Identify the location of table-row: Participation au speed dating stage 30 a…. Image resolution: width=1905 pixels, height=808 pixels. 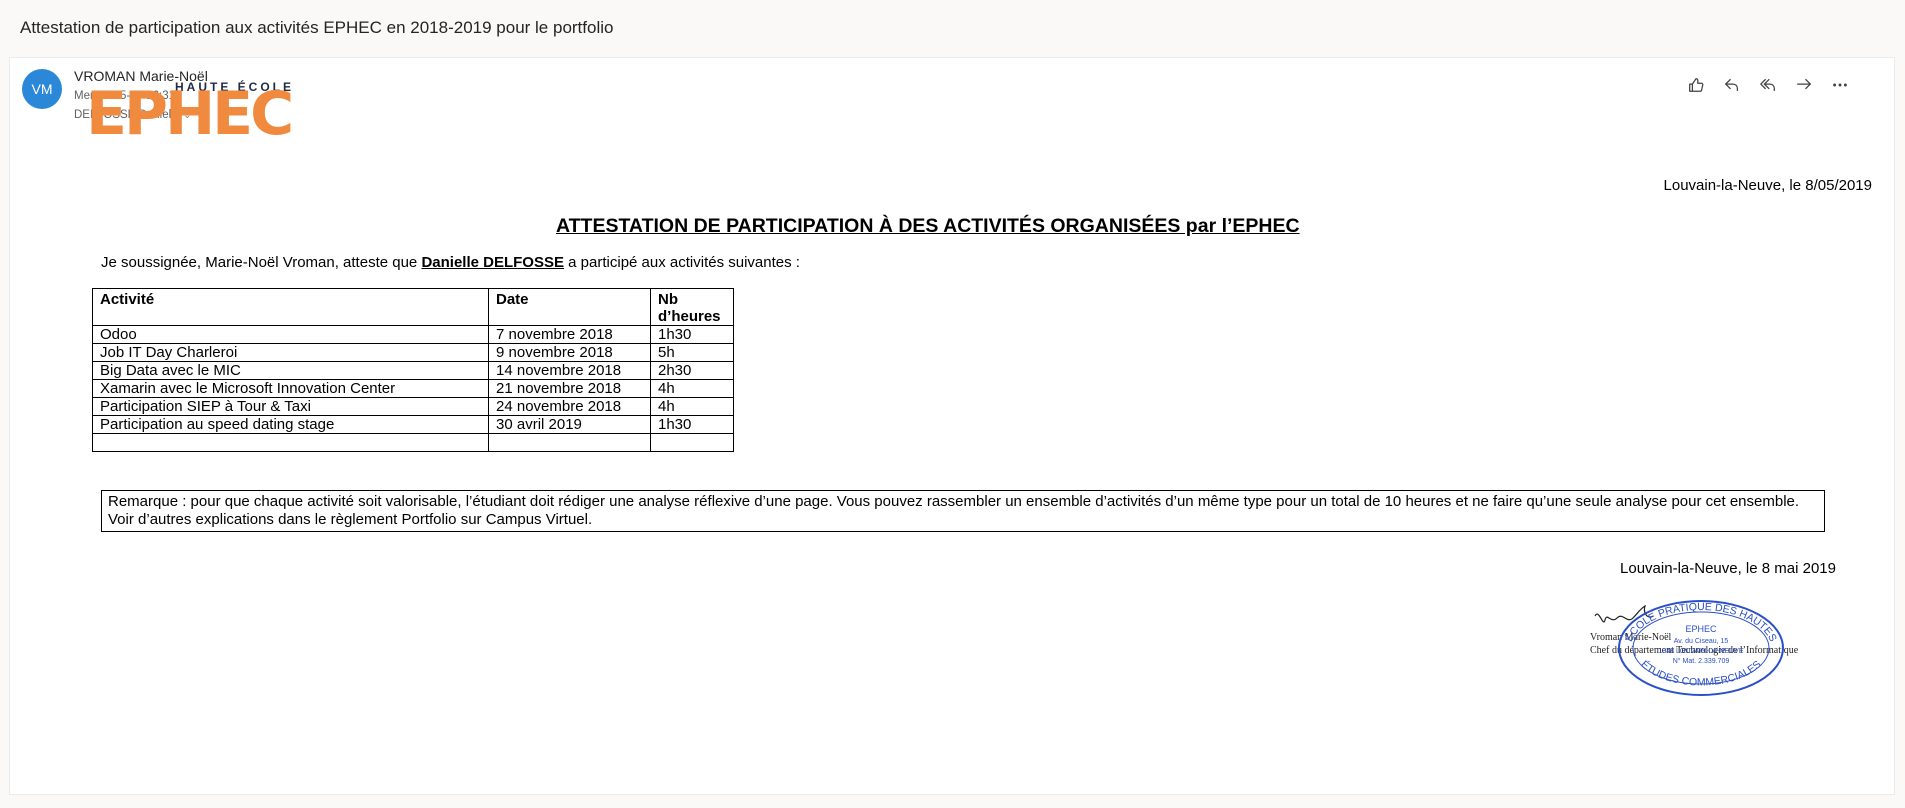
(413, 424).